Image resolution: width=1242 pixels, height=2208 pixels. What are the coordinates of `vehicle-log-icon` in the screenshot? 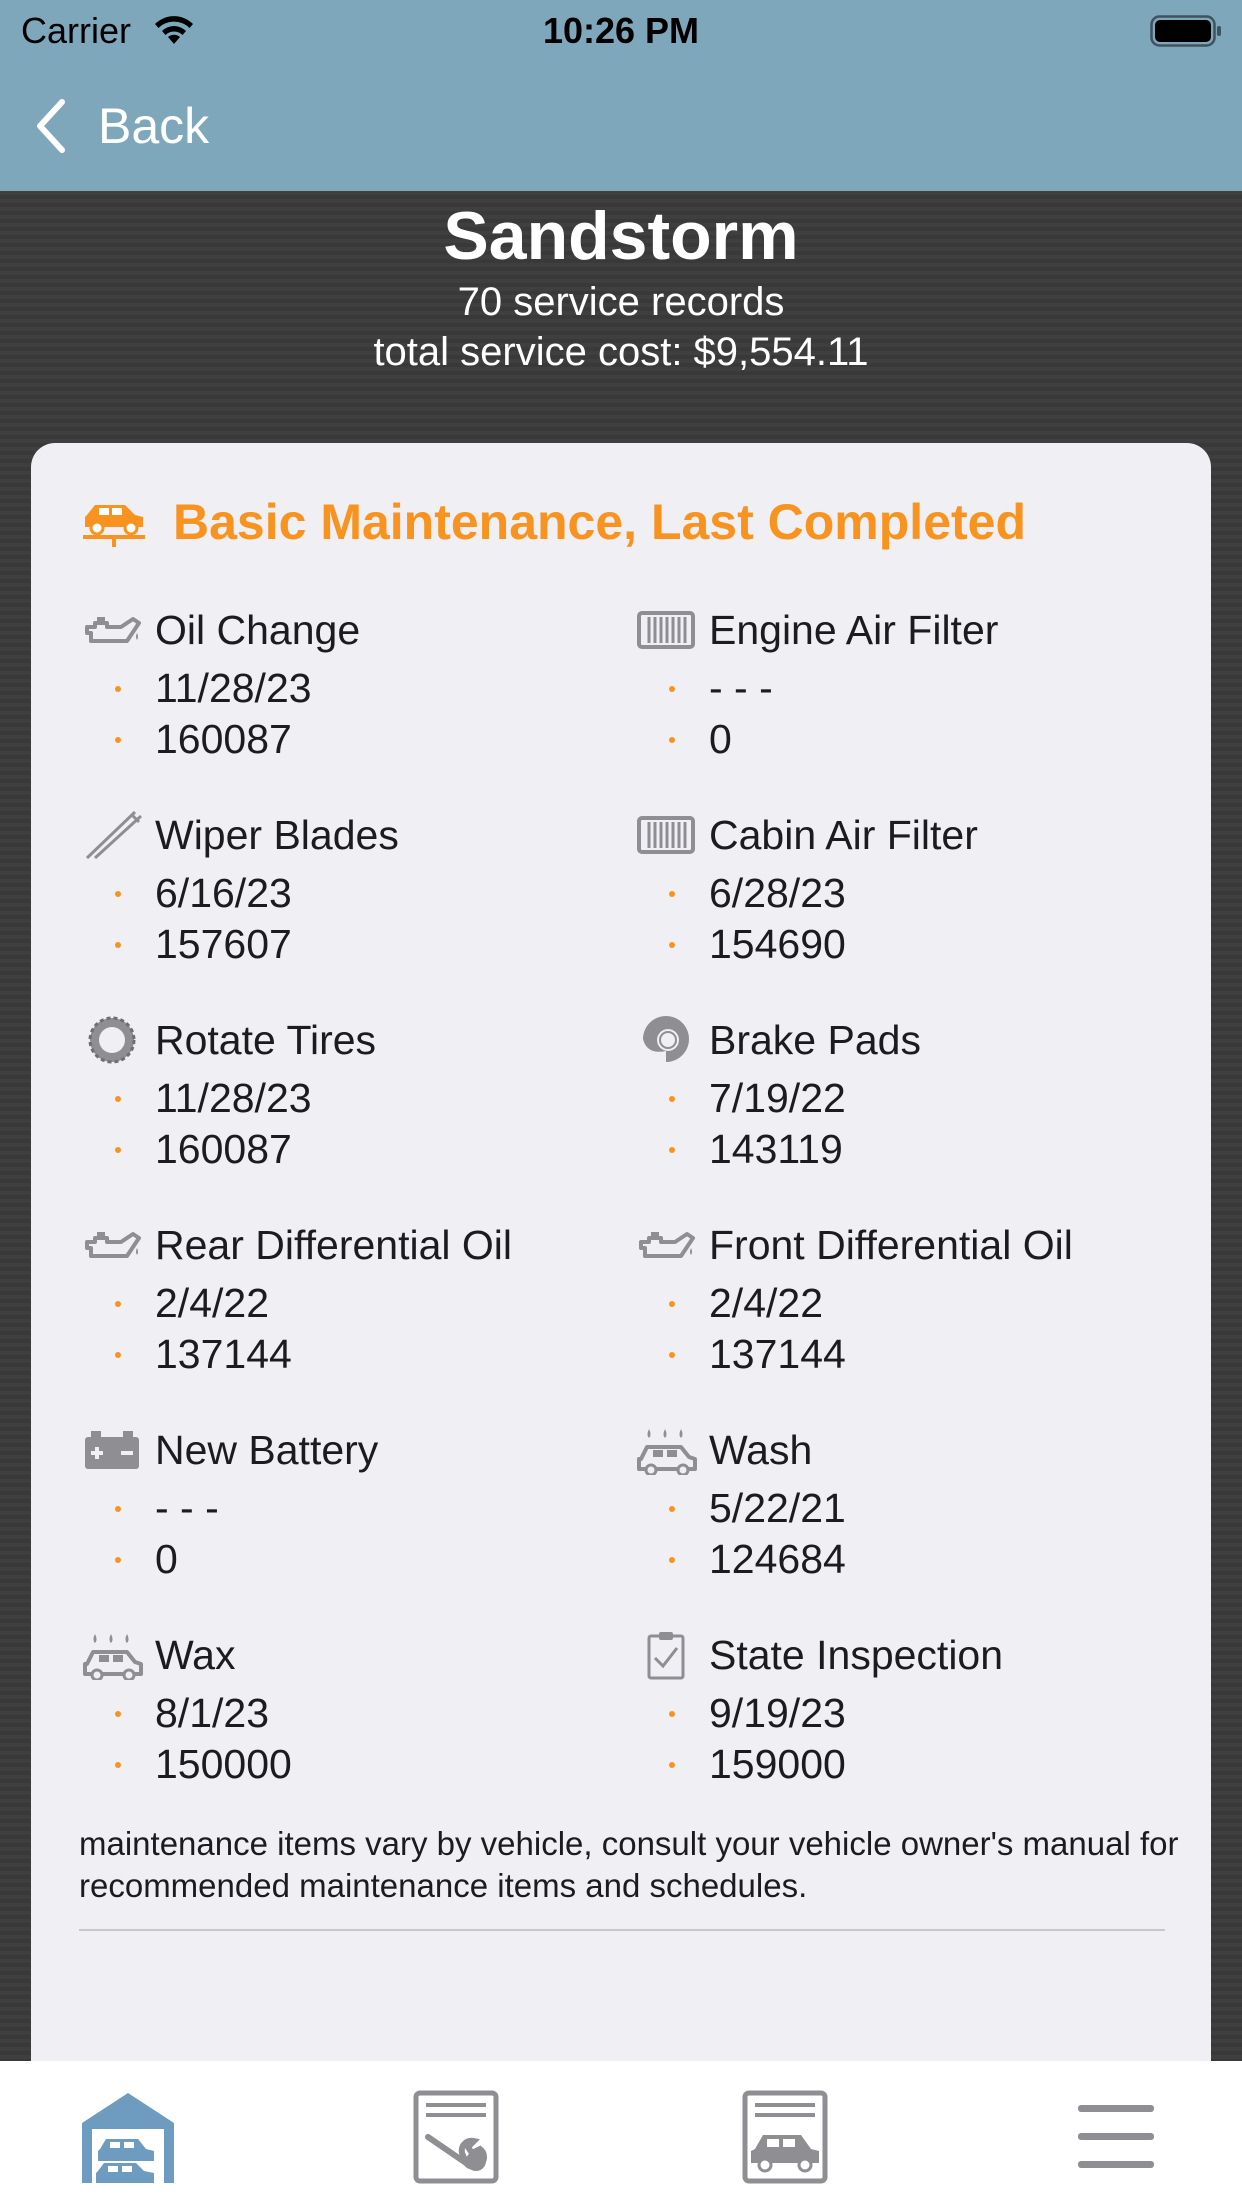 It's located at (785, 2137).